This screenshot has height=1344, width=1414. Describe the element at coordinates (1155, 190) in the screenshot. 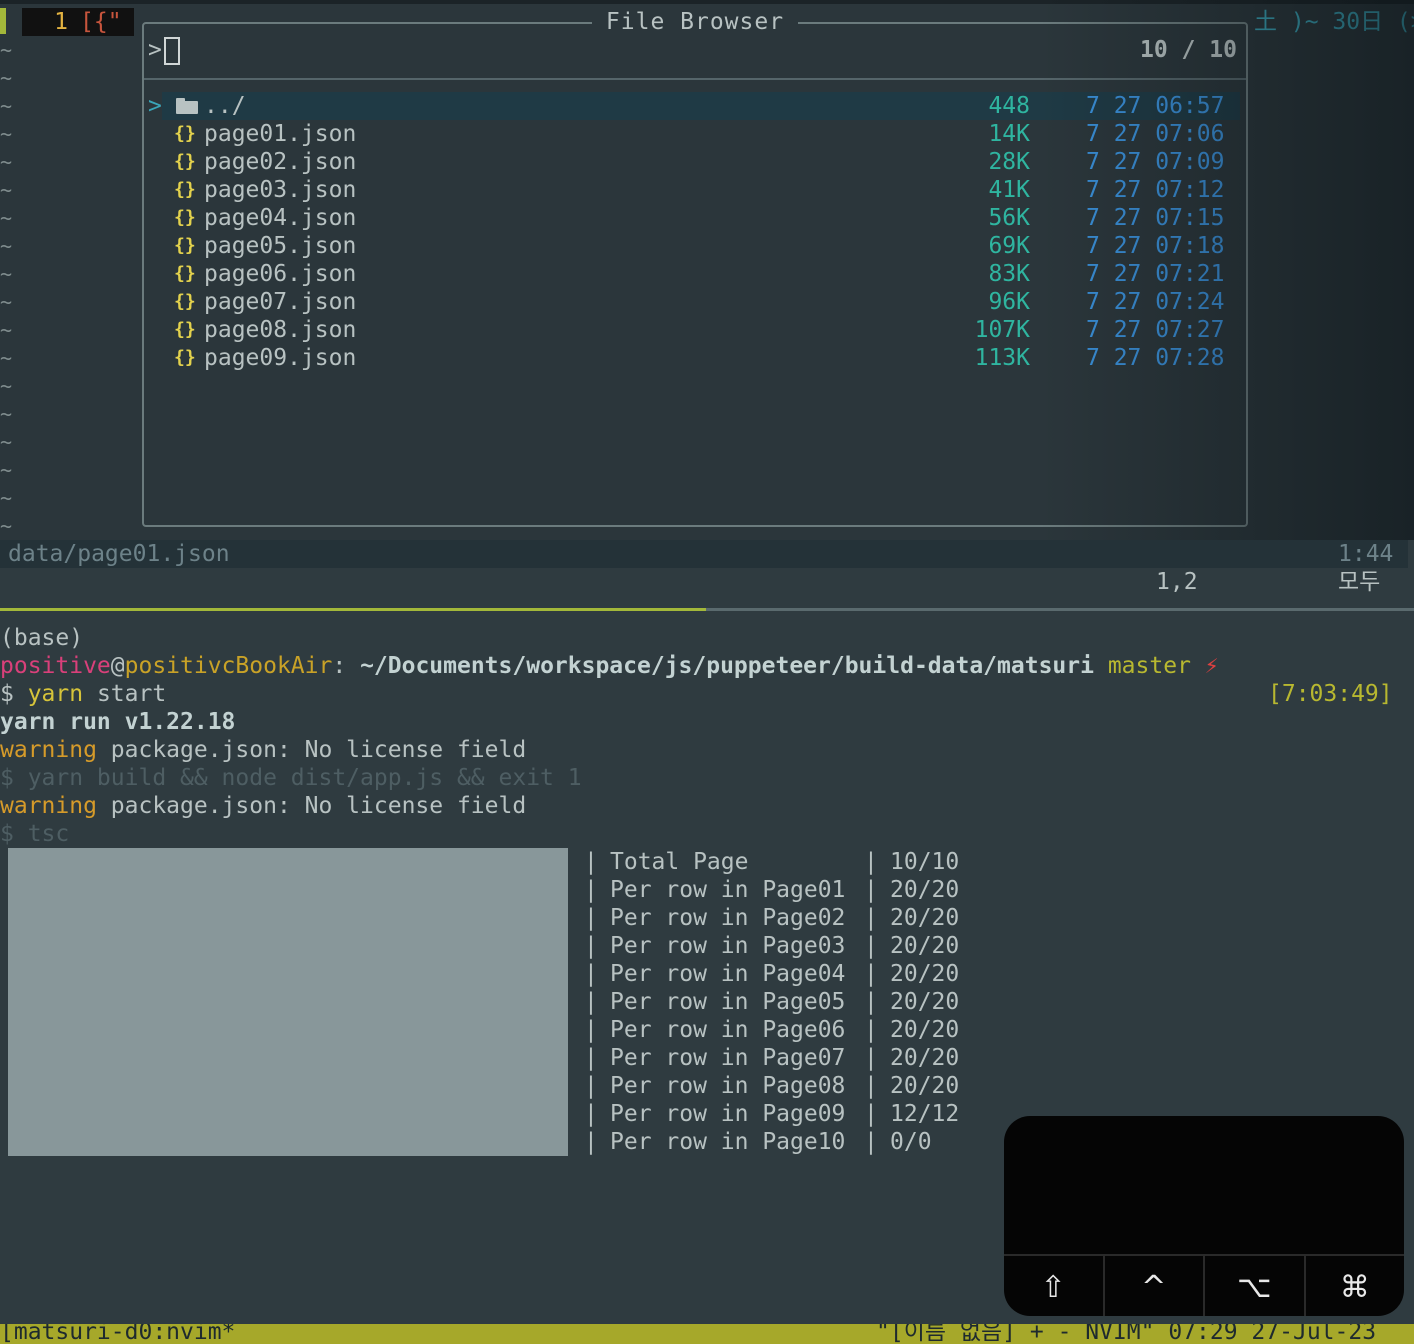

I see `file-date: 7 27 07:12` at that location.